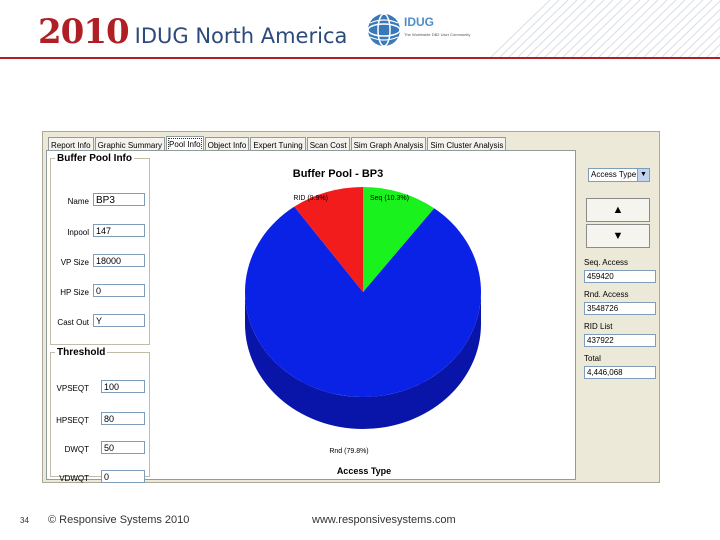 The height and width of the screenshot is (540, 720). Describe the element at coordinates (348, 451) in the screenshot. I see `pie-label-rnd: Rnd (79.8%)` at that location.